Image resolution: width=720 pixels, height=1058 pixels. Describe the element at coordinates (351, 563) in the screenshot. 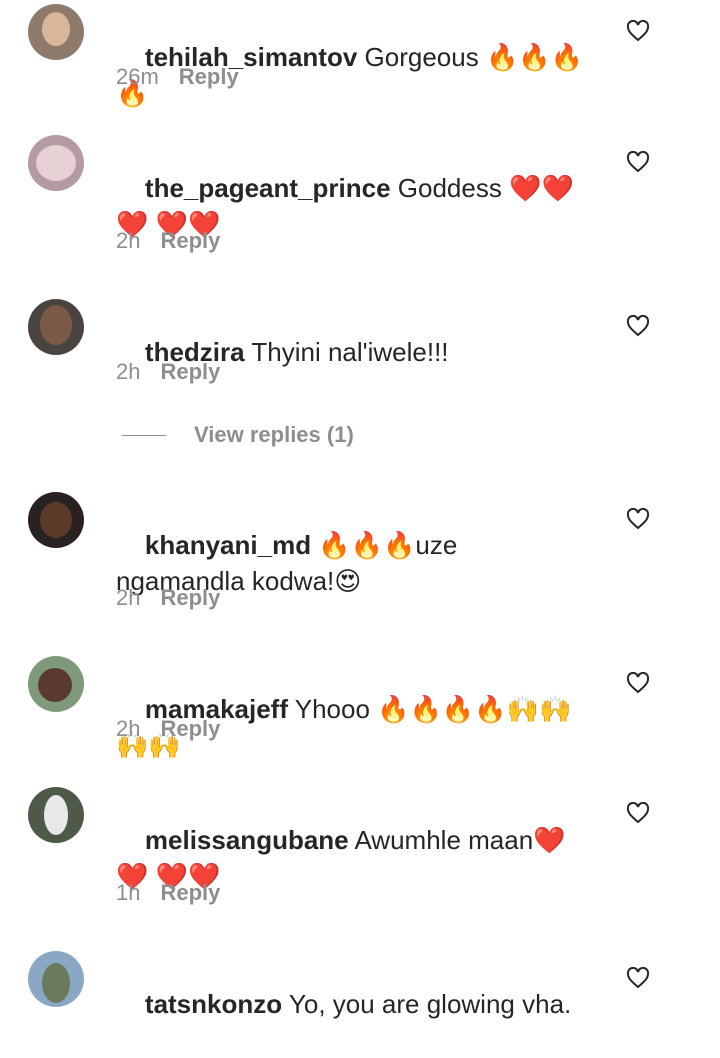

I see `comment-text: khanyani_md 🔥🔥🔥uze ngamandla kodwa!😍` at that location.